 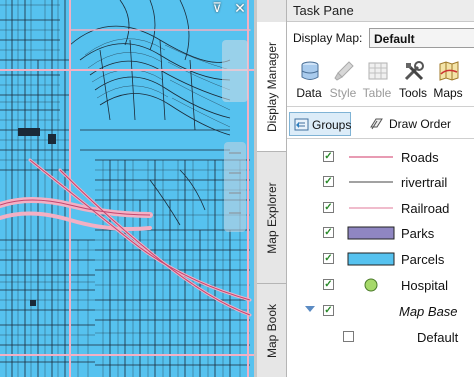 I want to click on display-map-value: Default, so click(x=394, y=39).